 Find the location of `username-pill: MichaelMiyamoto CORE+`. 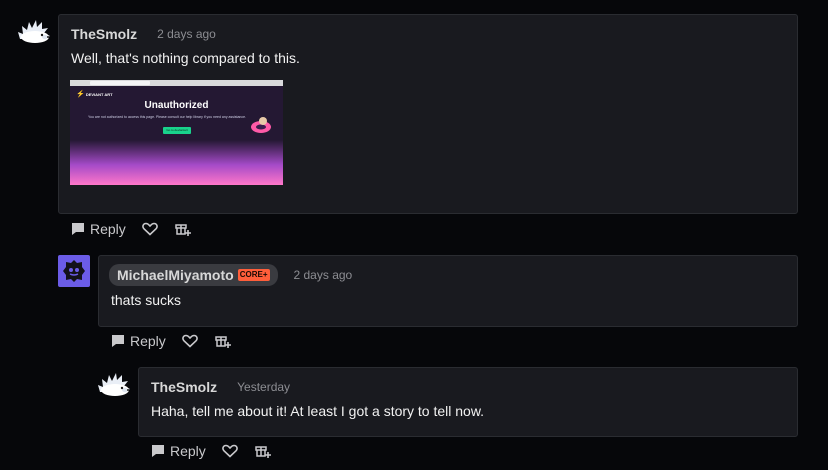

username-pill: MichaelMiyamoto CORE+ is located at coordinates (193, 275).